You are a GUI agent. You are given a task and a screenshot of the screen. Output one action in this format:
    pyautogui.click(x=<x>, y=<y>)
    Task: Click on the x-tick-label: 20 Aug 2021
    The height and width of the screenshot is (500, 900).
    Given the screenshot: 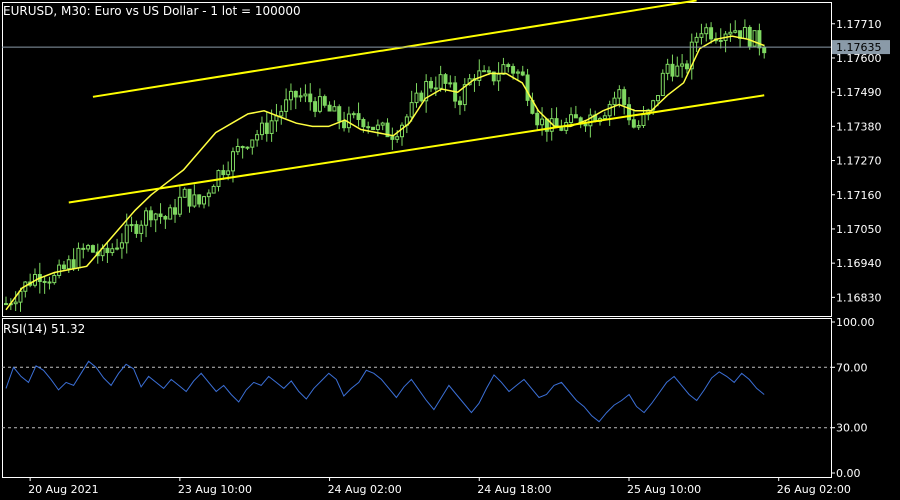 What is the action you would take?
    pyautogui.click(x=63, y=489)
    